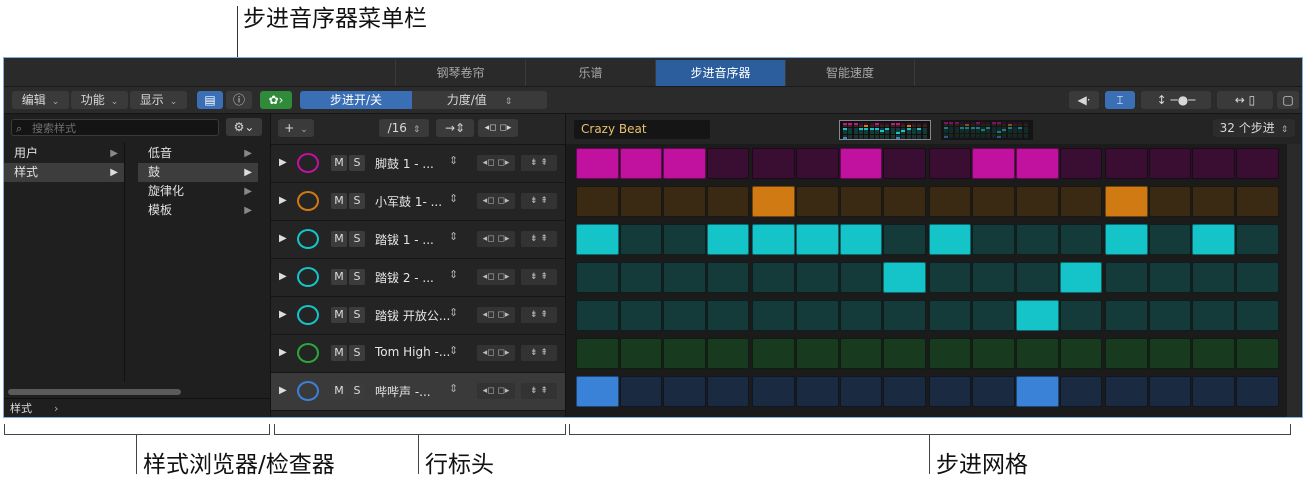 The image size is (1306, 481). Describe the element at coordinates (115, 127) in the screenshot. I see `search-input: ⌕ 搜索样式` at that location.